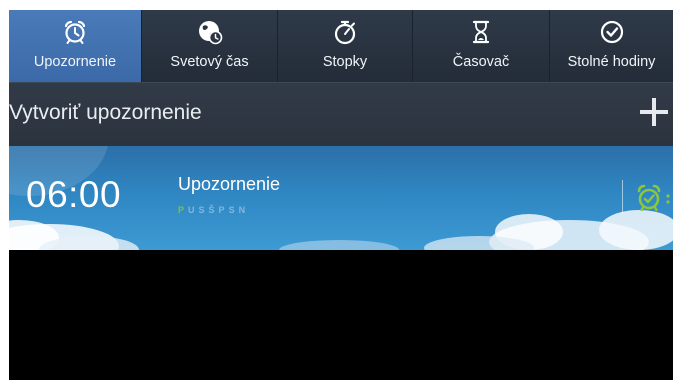  I want to click on tab-label: Časovač, so click(481, 62).